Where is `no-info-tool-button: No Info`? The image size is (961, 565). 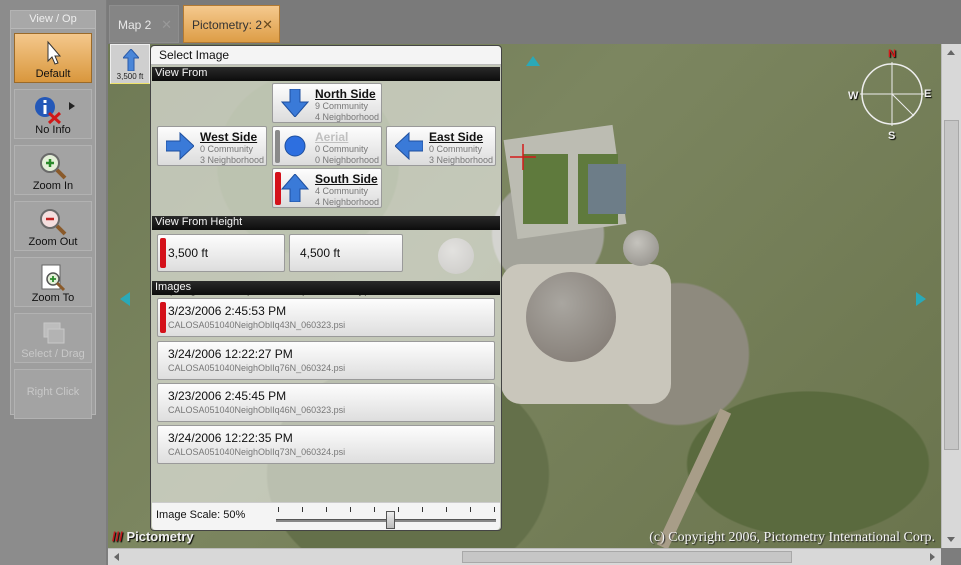 no-info-tool-button: No Info is located at coordinates (53, 114).